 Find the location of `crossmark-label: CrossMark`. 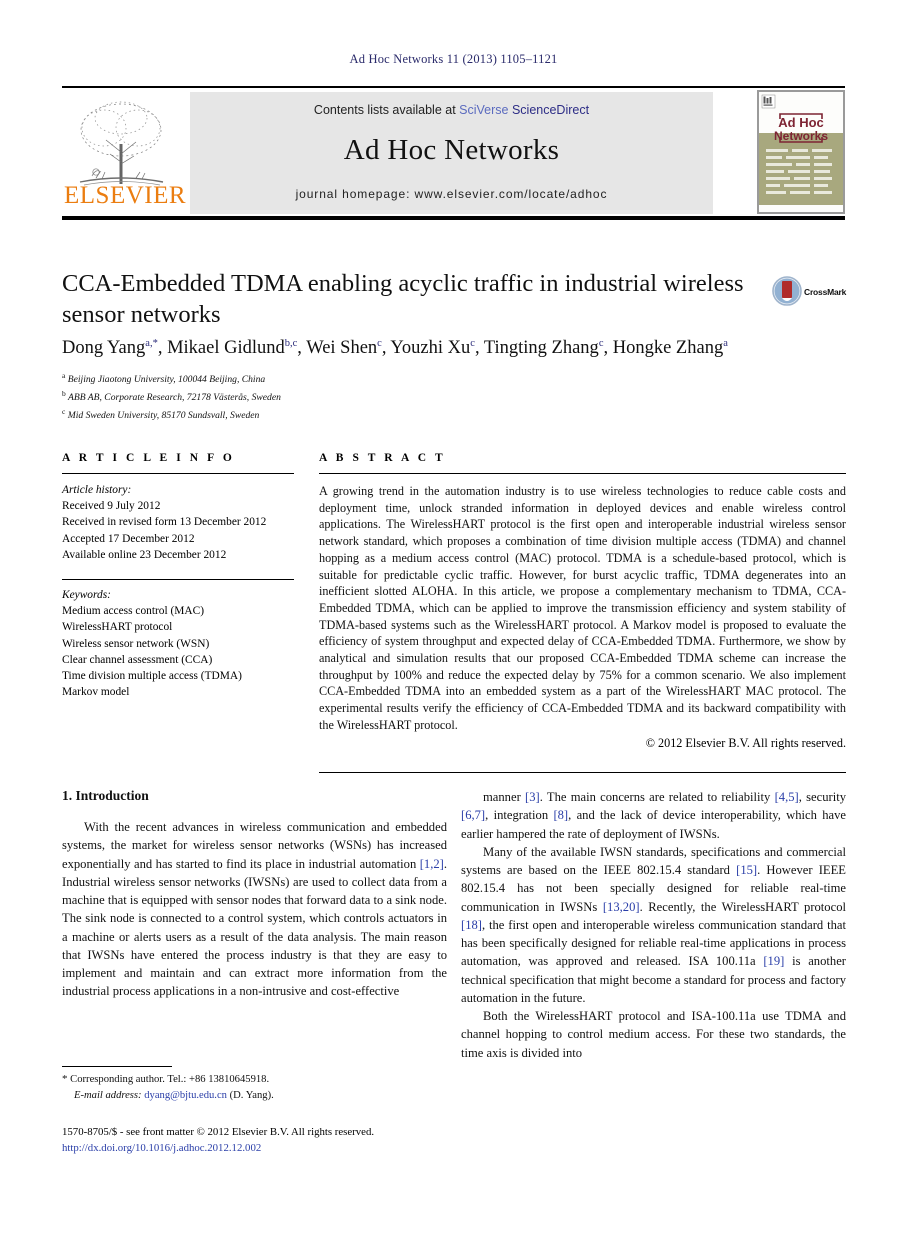

crossmark-label: CrossMark is located at coordinates (825, 292).